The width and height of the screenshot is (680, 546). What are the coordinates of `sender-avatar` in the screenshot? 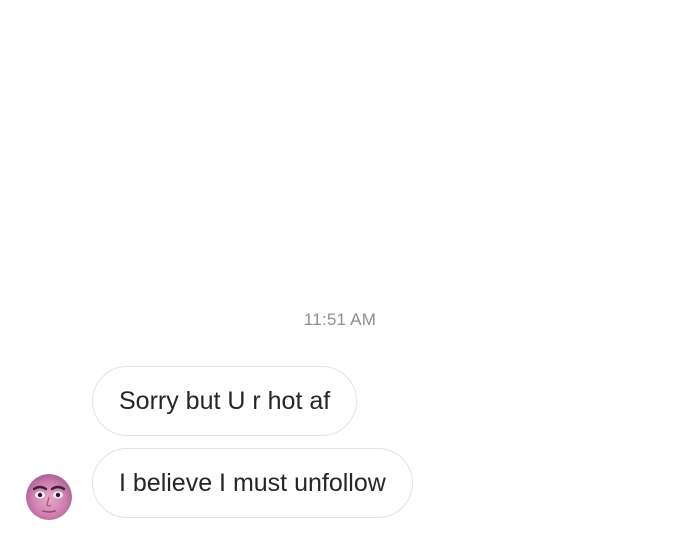 It's located at (49, 497).